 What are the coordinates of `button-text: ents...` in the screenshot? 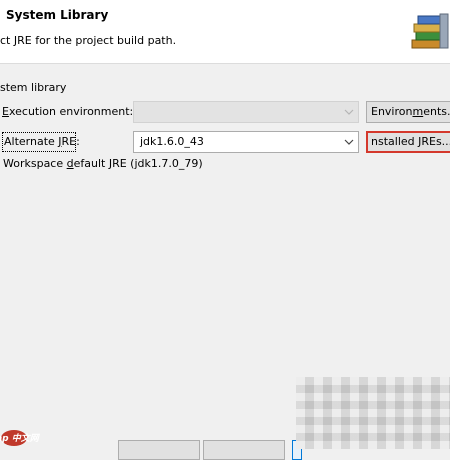 It's located at (436, 111).